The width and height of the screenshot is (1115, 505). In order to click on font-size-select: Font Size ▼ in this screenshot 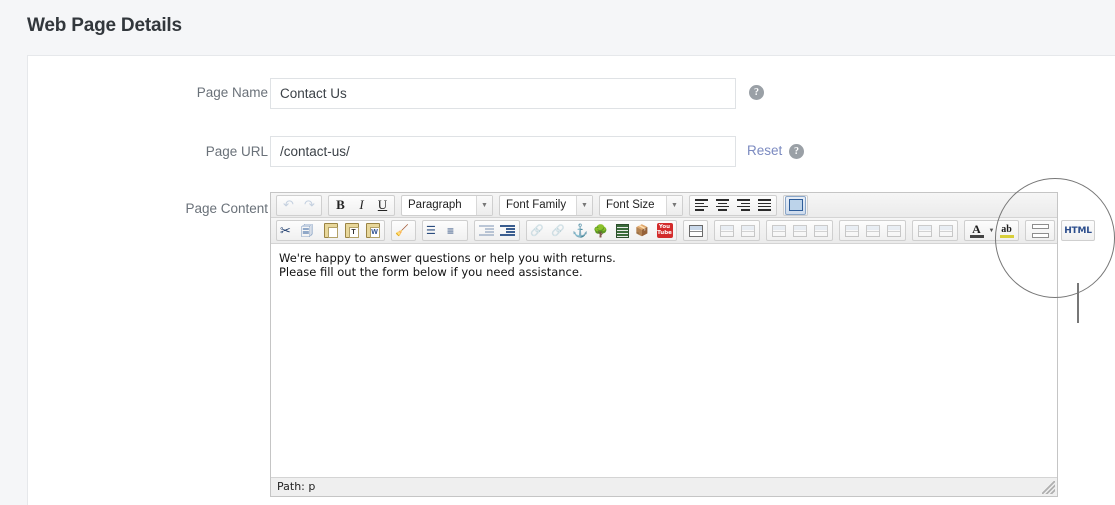, I will do `click(641, 205)`.